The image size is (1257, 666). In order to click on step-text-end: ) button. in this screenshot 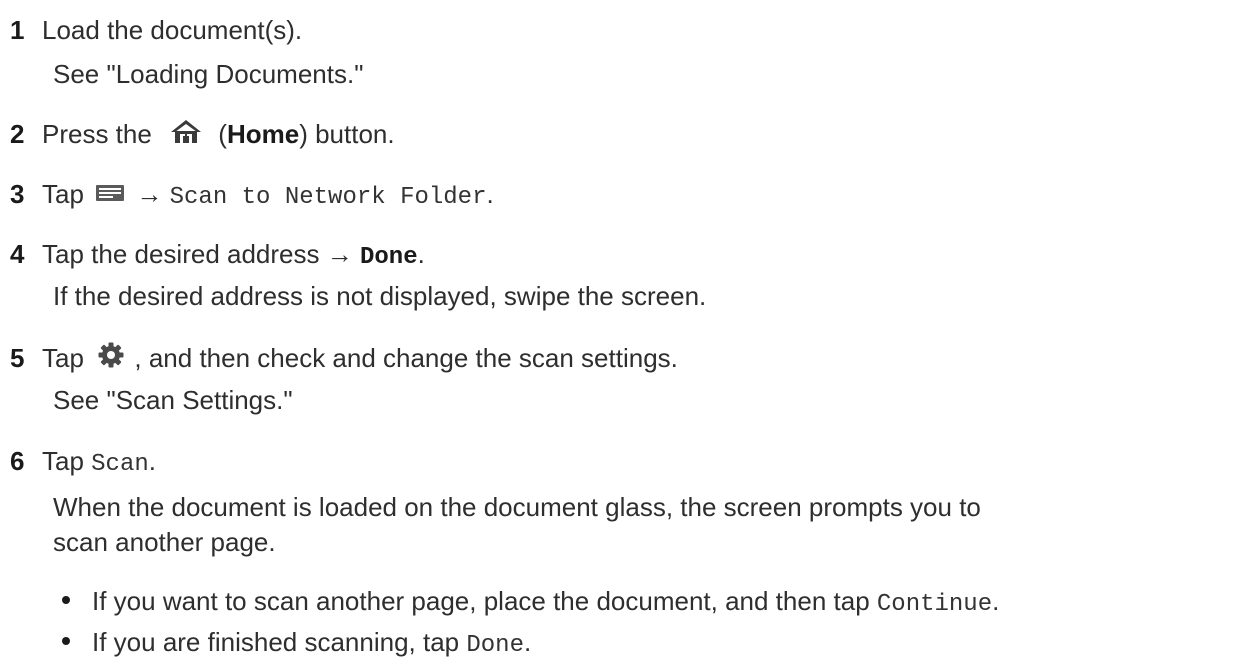, I will do `click(347, 134)`.